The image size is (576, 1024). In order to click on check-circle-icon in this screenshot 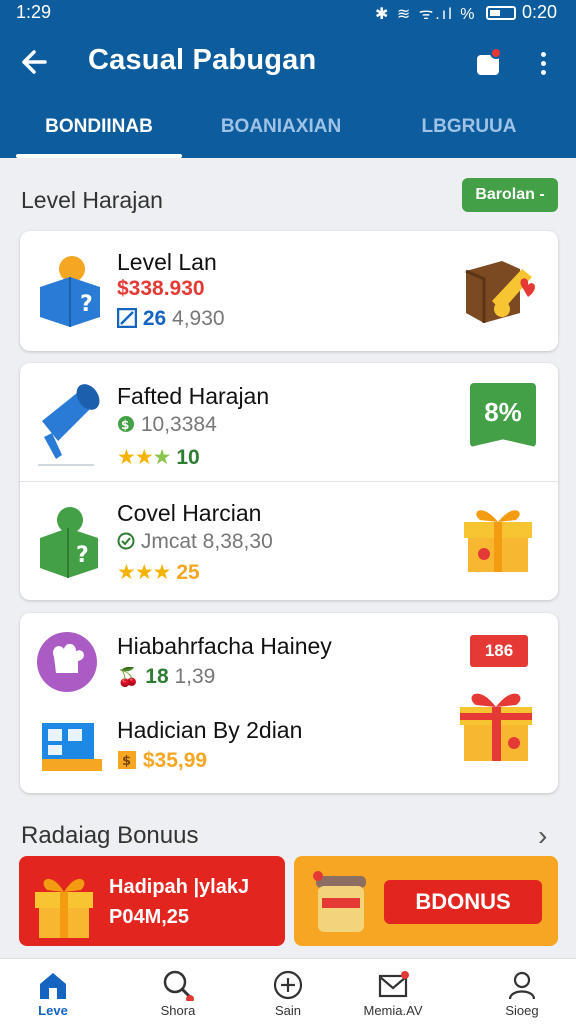, I will do `click(126, 541)`.